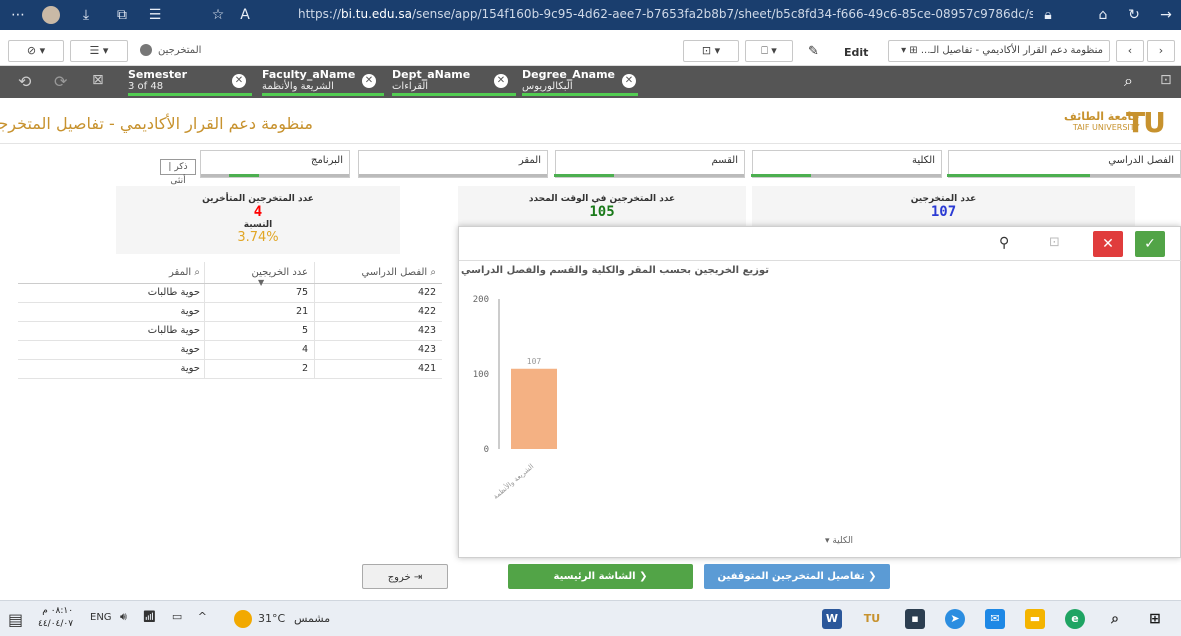 The width and height of the screenshot is (1181, 636). Describe the element at coordinates (24, 81) in the screenshot. I see `selections-back-icon: ⟲` at that location.